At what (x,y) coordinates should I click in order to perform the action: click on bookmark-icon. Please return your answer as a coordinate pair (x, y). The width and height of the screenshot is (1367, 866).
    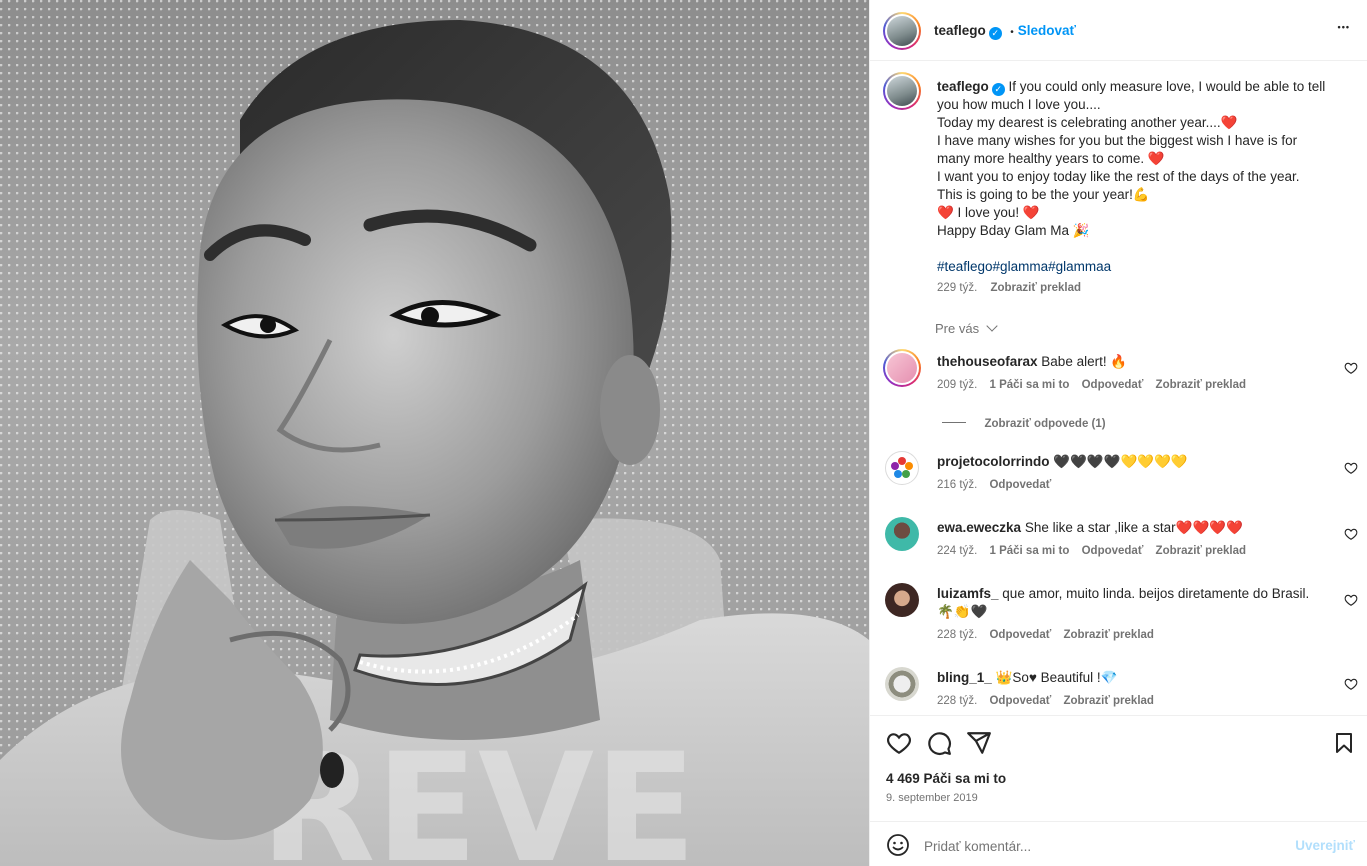
    Looking at the image, I should click on (1344, 743).